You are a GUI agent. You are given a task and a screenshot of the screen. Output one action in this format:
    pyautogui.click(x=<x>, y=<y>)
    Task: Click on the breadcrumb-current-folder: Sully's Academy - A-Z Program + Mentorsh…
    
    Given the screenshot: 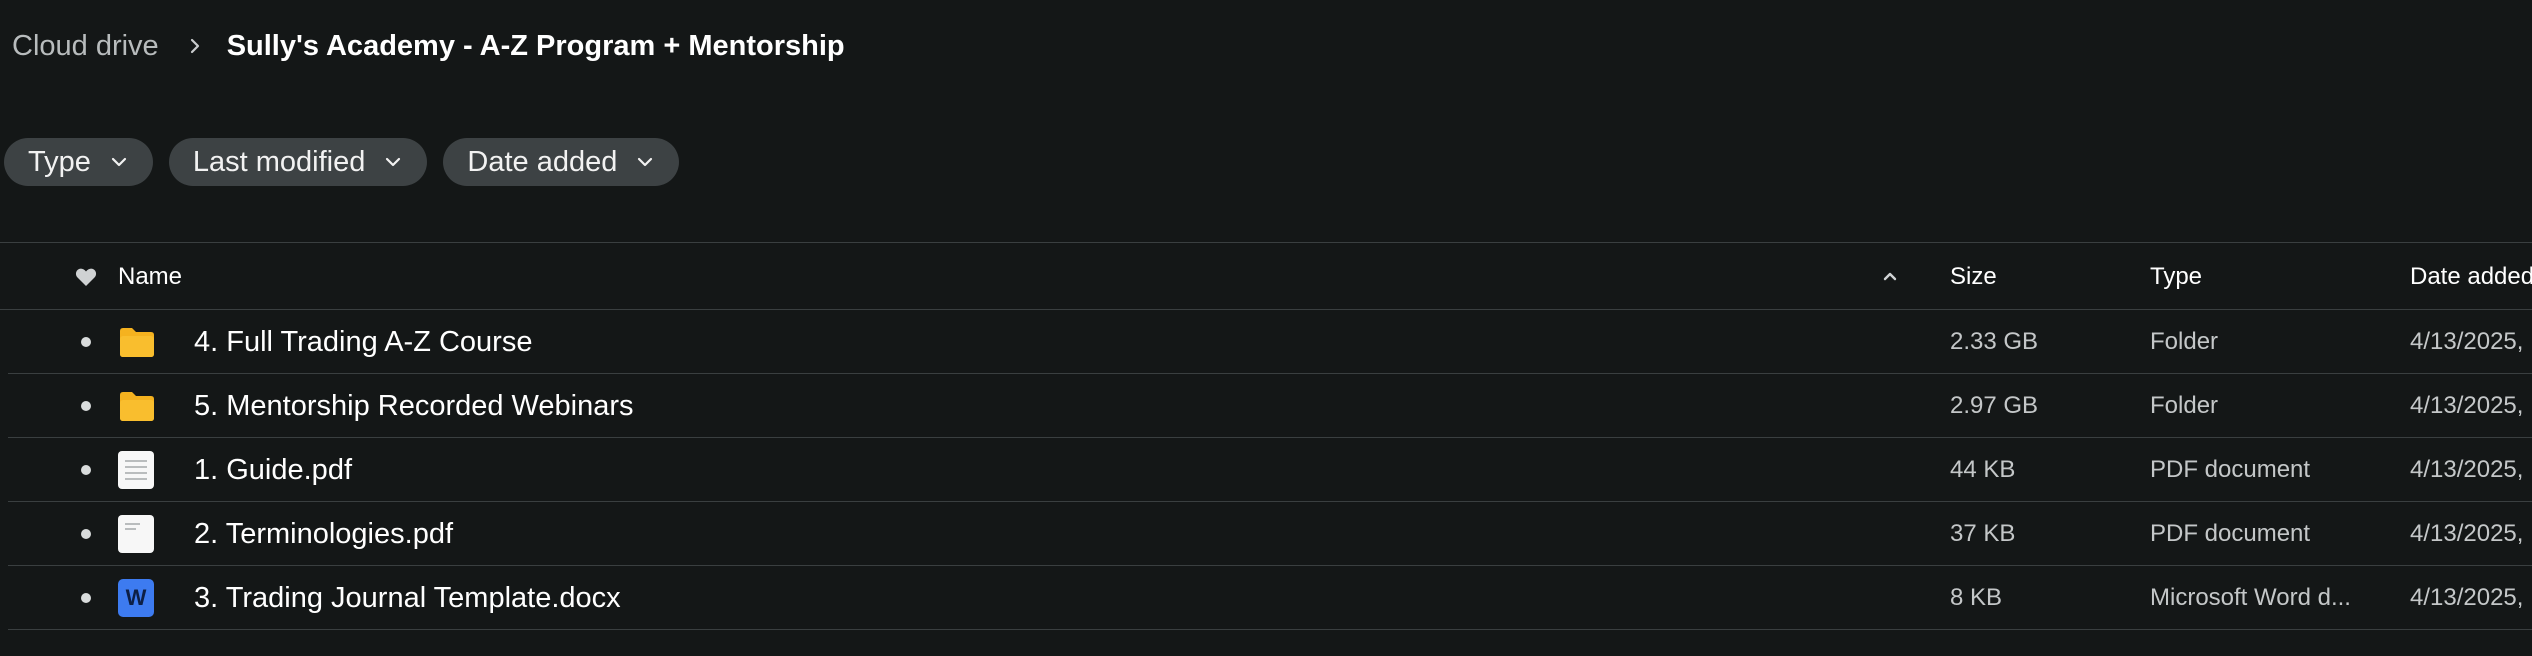 What is the action you would take?
    pyautogui.click(x=535, y=45)
    